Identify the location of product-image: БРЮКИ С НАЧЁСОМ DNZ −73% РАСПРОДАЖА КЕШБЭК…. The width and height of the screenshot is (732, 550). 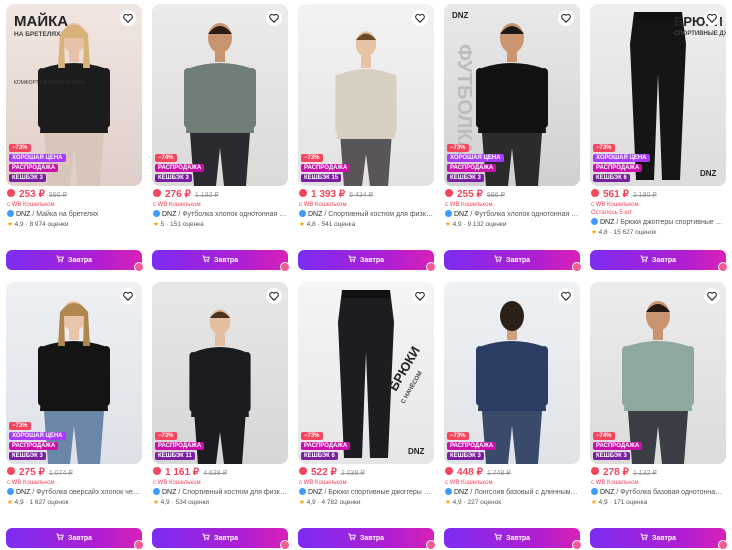
(366, 373).